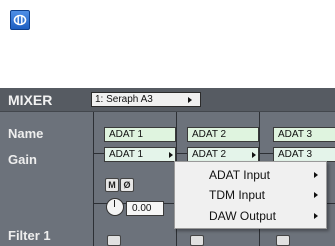 This screenshot has height=246, width=335. Describe the element at coordinates (190, 100) in the screenshot. I see `preset-arrow-icon` at that location.